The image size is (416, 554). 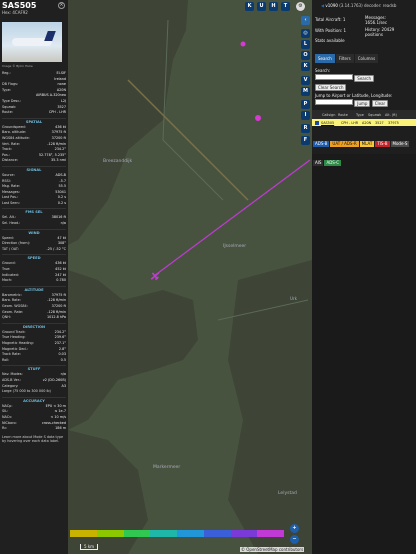 I want to click on source-badge-ads-b: ADS-B, so click(x=321, y=144).